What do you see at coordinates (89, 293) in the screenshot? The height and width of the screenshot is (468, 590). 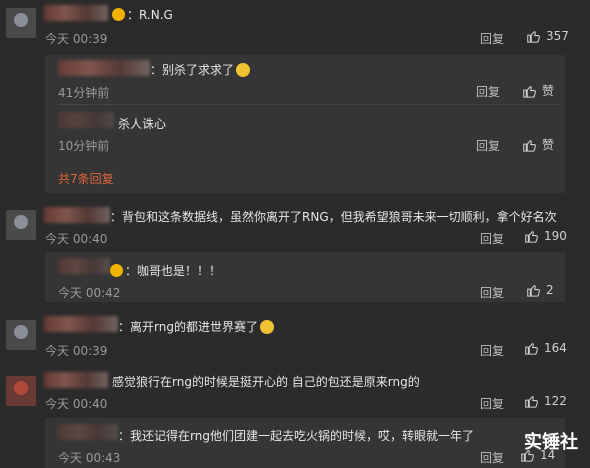 I see `reply-time: 今天 00:42` at bounding box center [89, 293].